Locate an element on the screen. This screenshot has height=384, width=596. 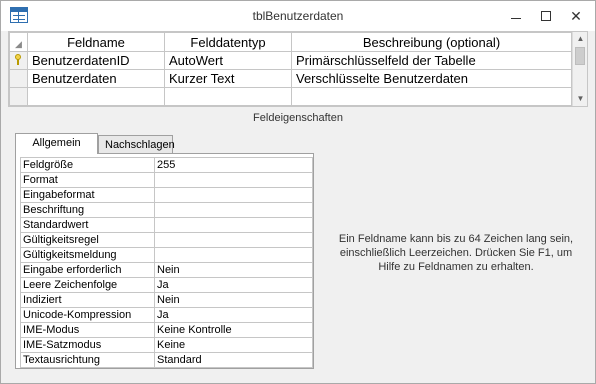
select-all-corner: ◢ is located at coordinates (18, 42).